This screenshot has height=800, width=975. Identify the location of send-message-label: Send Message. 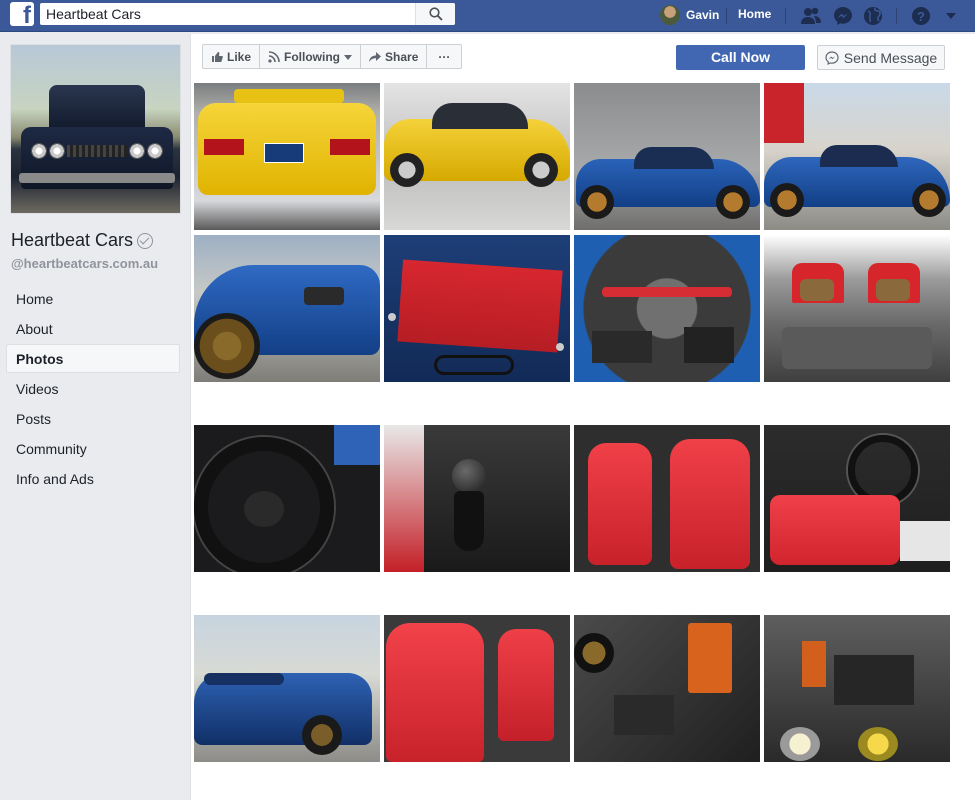
(890, 57).